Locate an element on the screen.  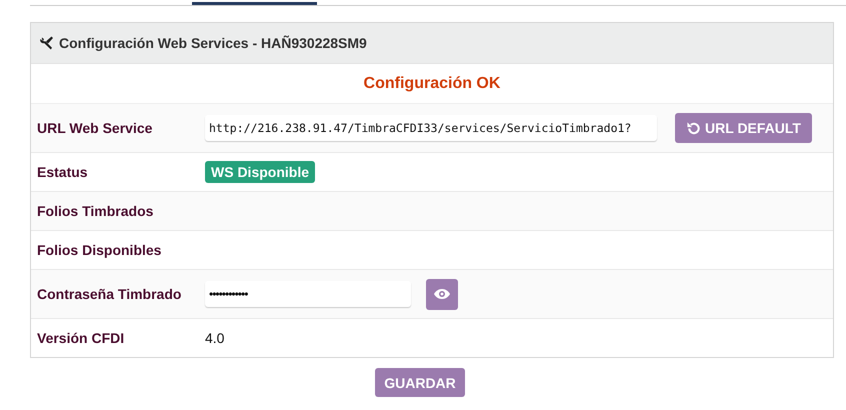
field-label: Contraseña Timbrado is located at coordinates (109, 294).